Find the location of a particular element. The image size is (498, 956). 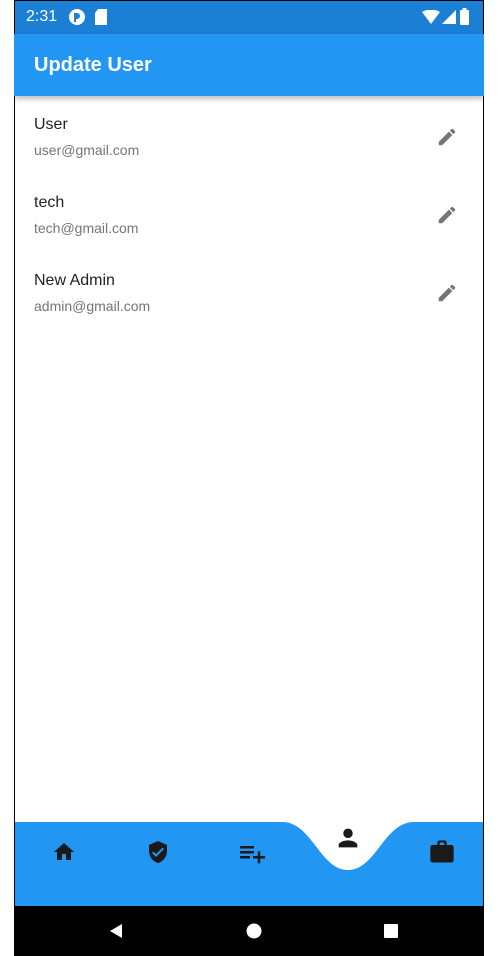

status-bar: 2:31 is located at coordinates (249, 17).